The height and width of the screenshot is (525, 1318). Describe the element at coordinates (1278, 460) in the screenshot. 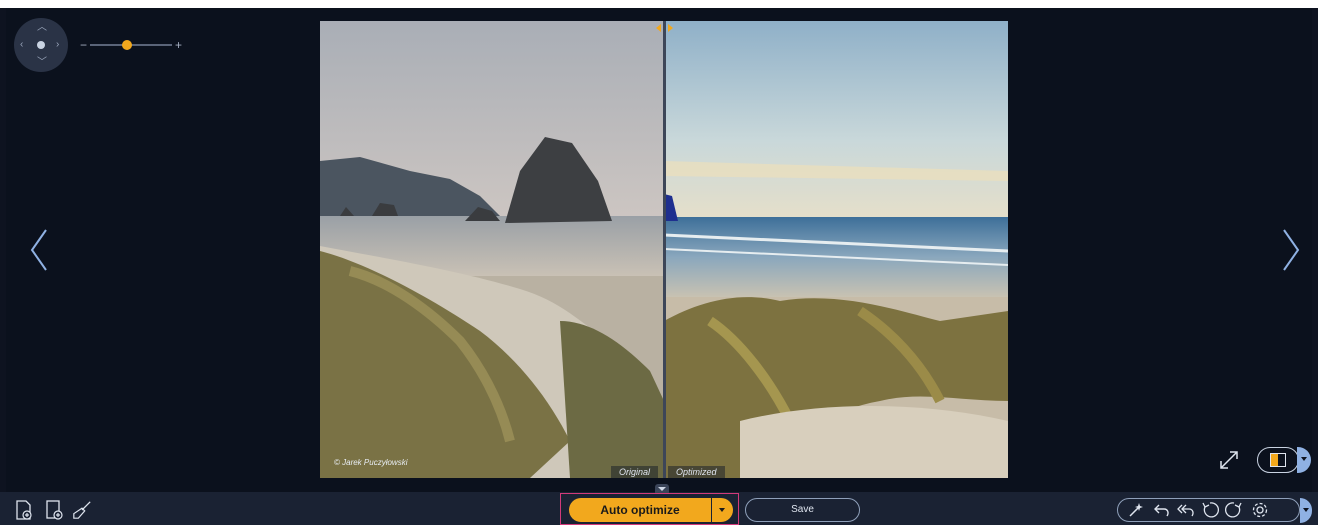

I see `split-view-frame` at that location.